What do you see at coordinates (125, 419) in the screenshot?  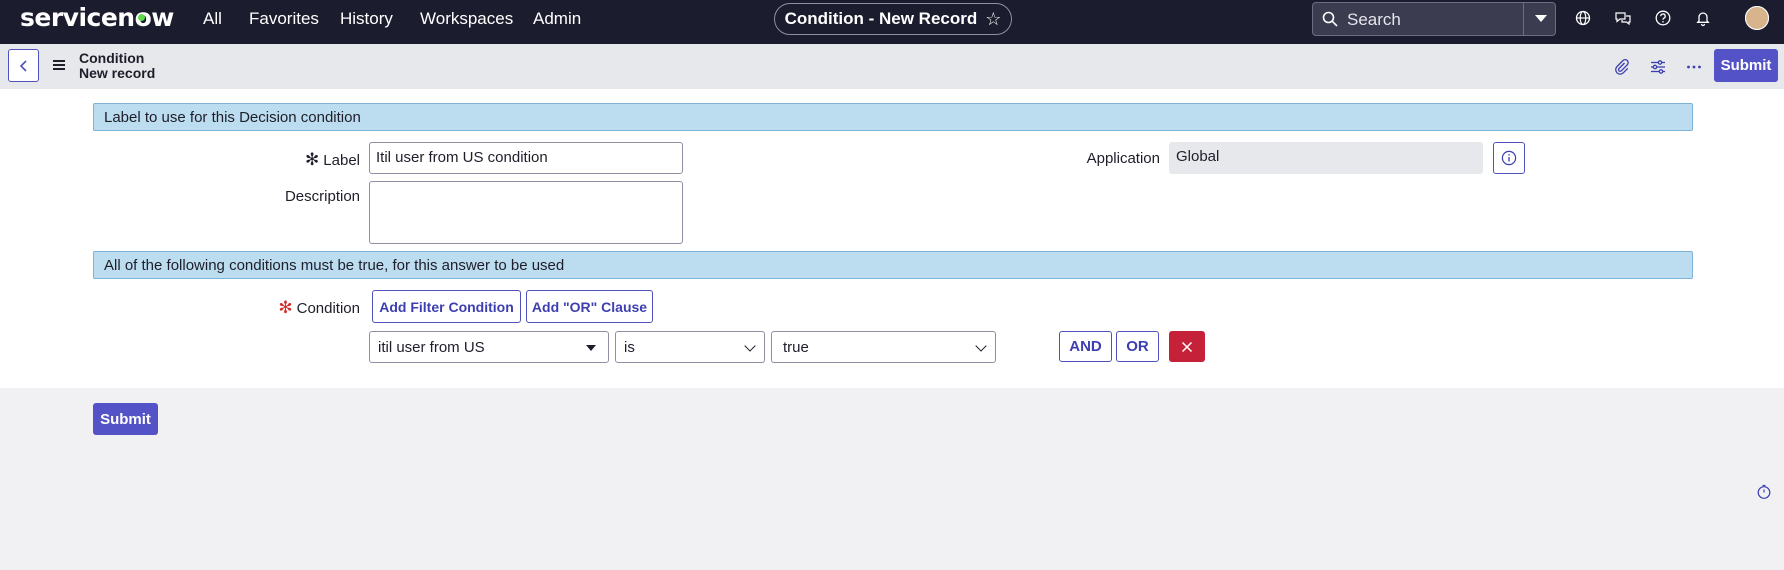 I see `submit-button-bottom: Submit` at bounding box center [125, 419].